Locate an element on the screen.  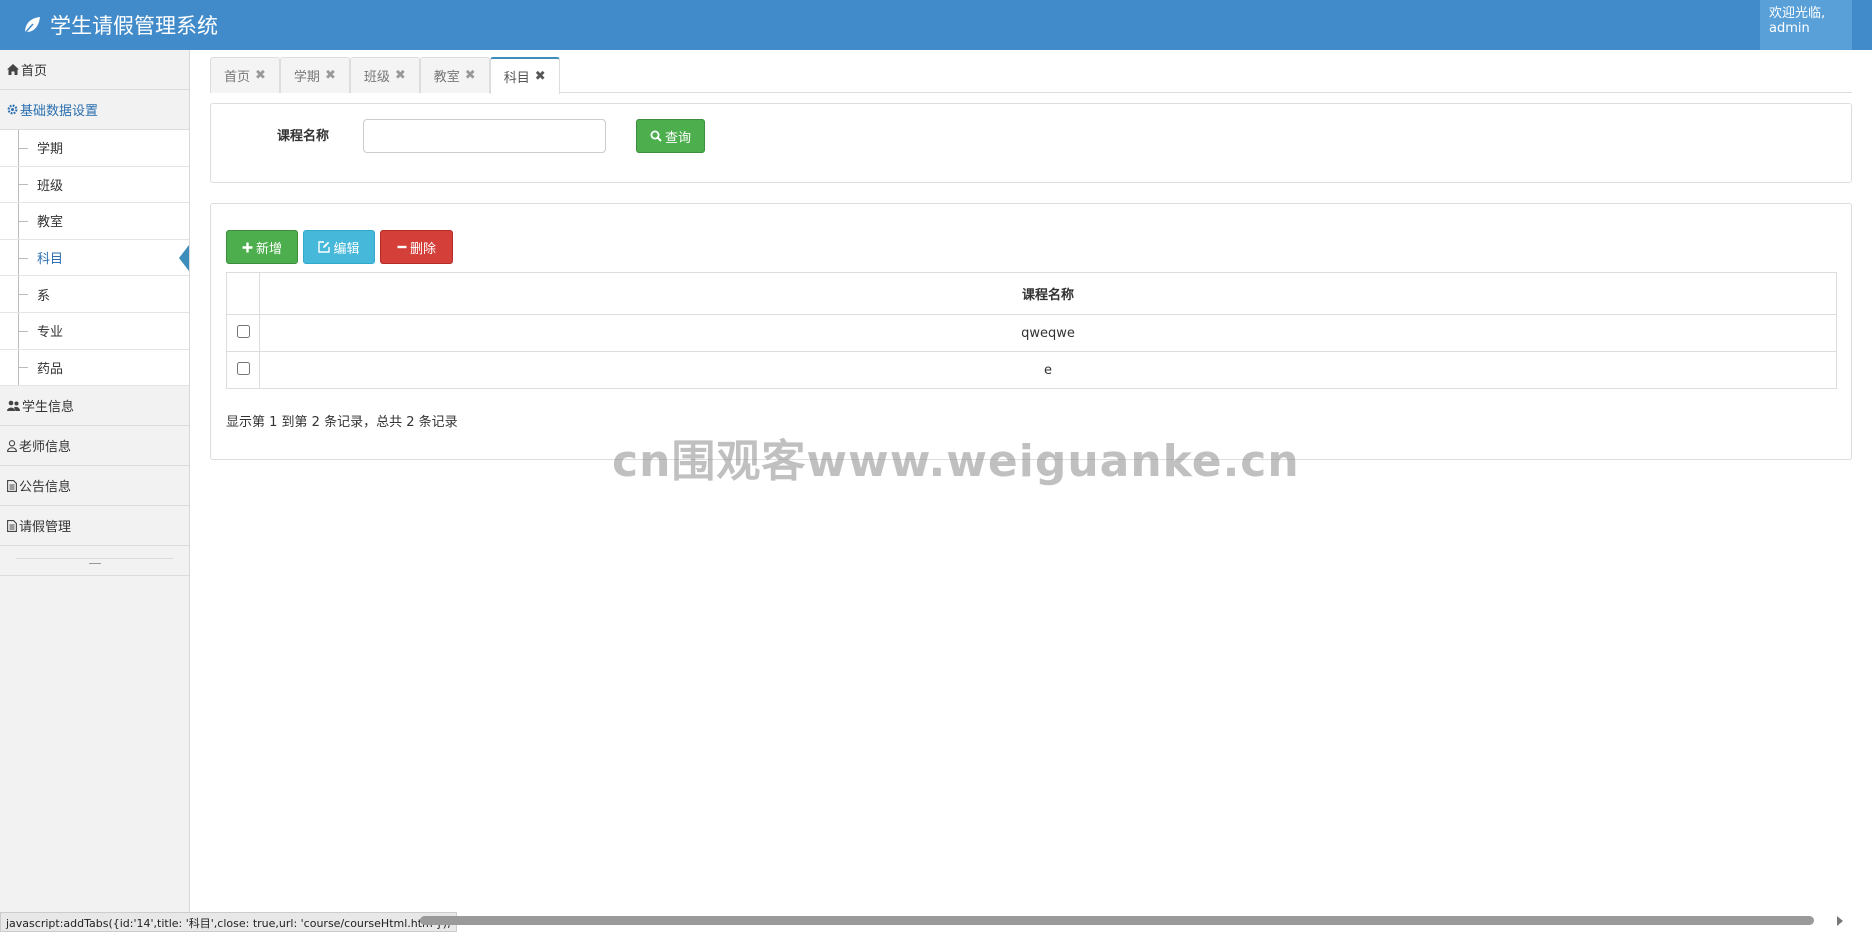
tab-class: 班级 ✖ is located at coordinates (384, 75).